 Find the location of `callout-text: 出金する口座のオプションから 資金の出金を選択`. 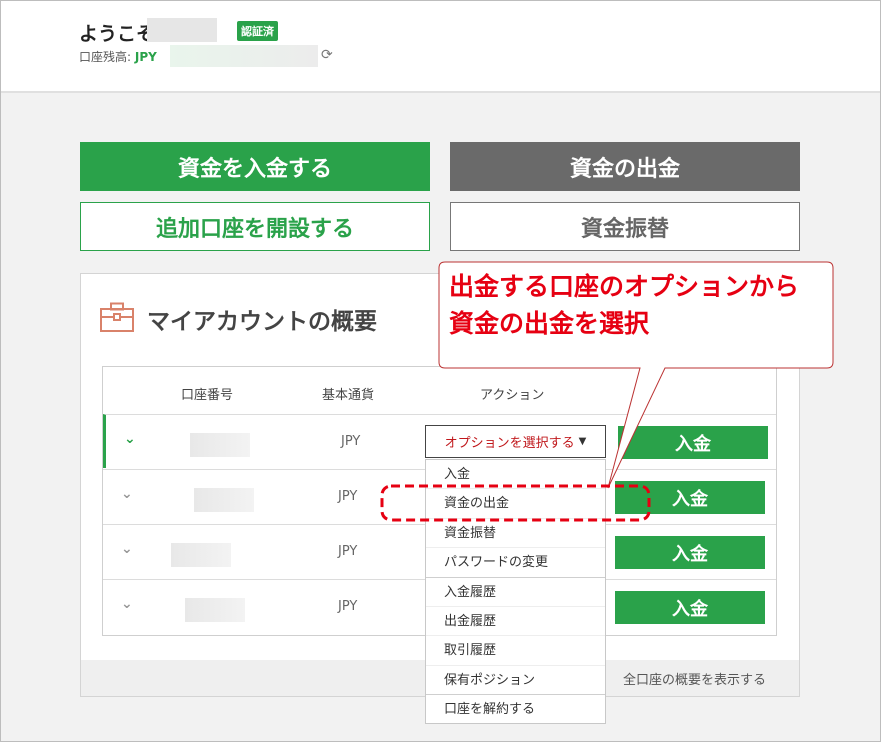

callout-text: 出金する口座のオプションから 資金の出金を選択 is located at coordinates (624, 305).